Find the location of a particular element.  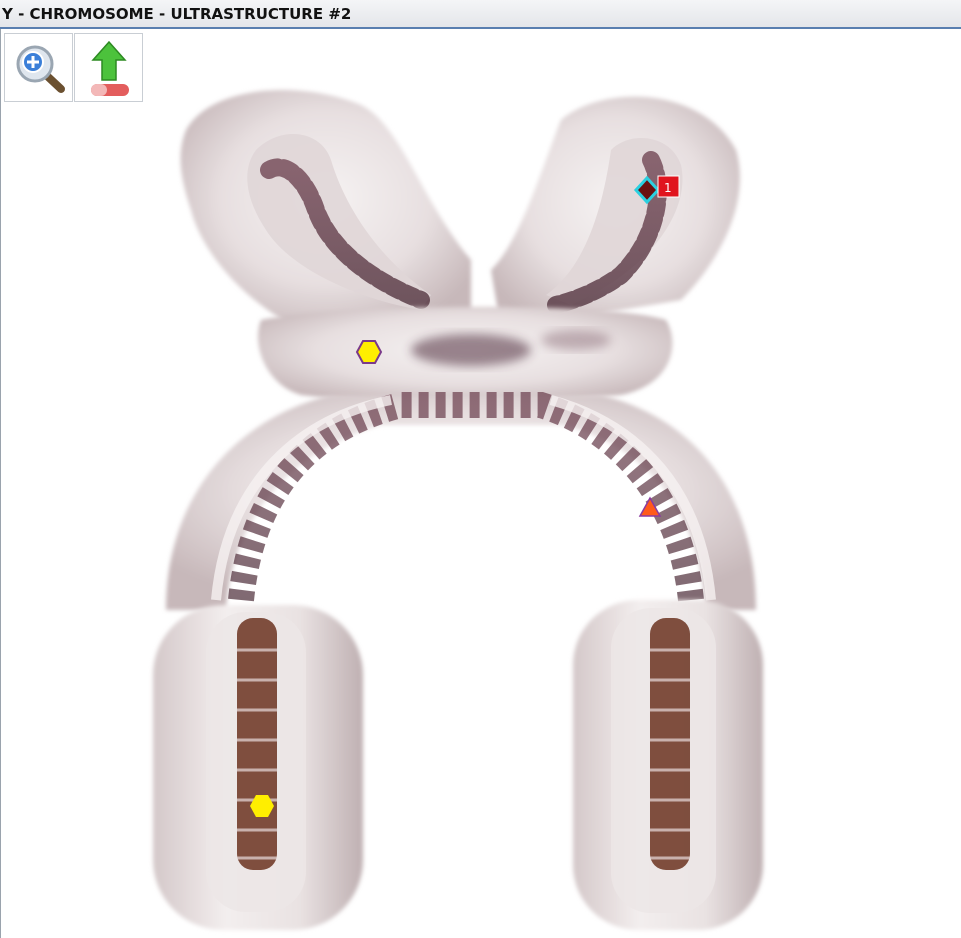

lower-arch is located at coordinates (461, 501).